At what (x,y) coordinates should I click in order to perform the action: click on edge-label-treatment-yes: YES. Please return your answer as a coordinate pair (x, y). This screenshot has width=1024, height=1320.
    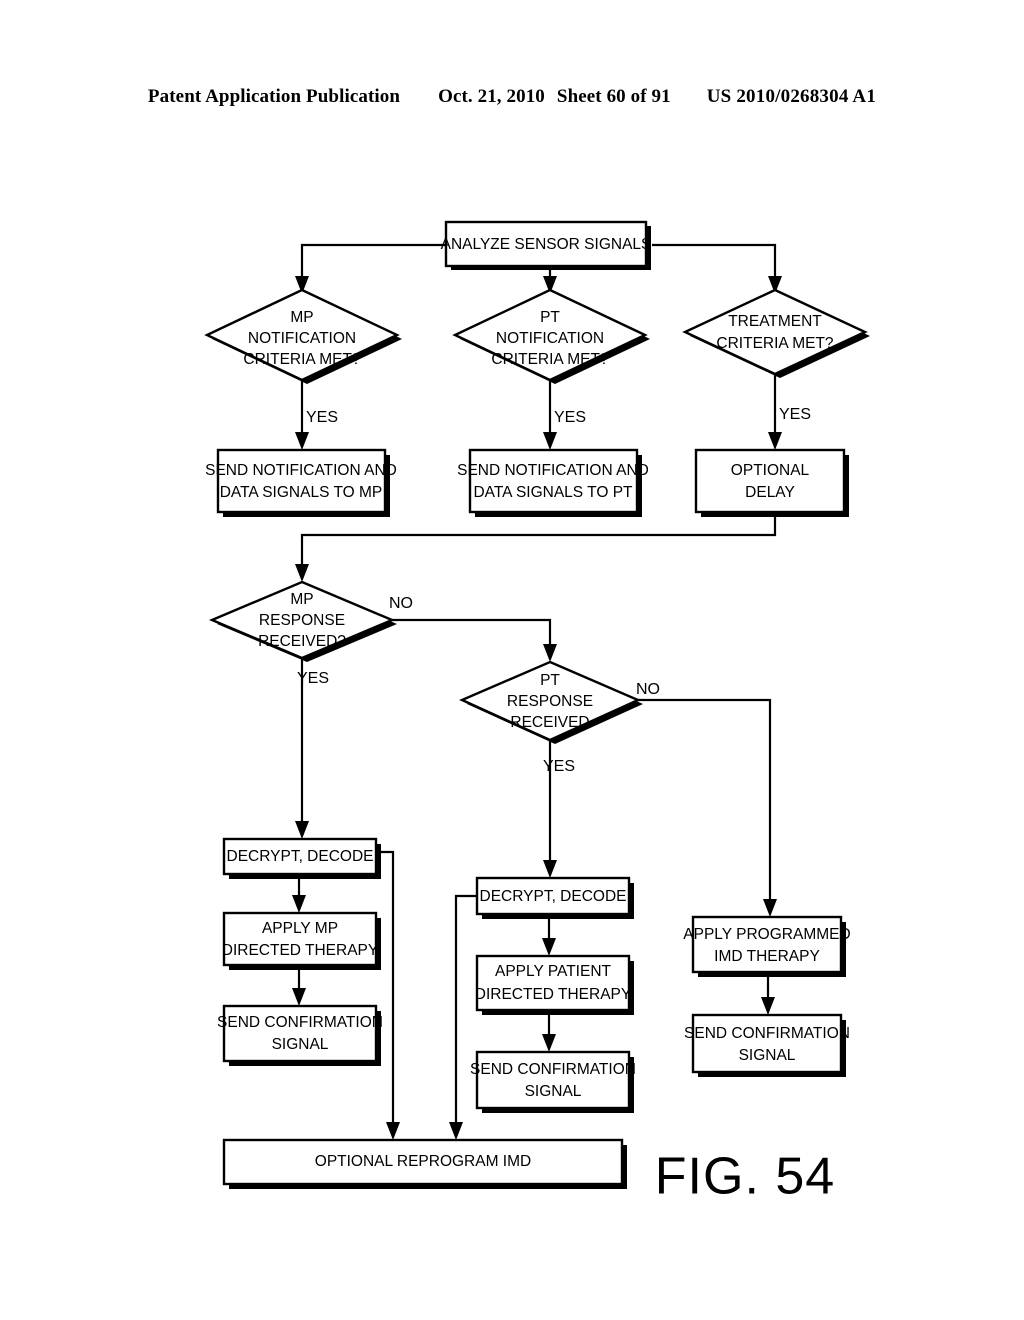
    Looking at the image, I should click on (795, 414).